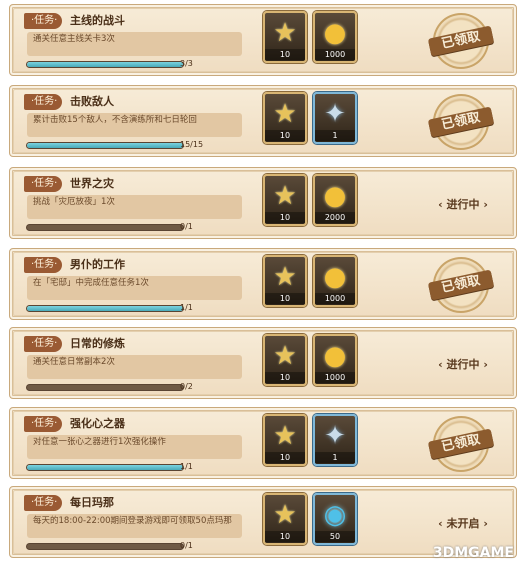 The width and height of the screenshot is (524, 565). What do you see at coordinates (92, 502) in the screenshot?
I see `task-title: 每日玛那` at bounding box center [92, 502].